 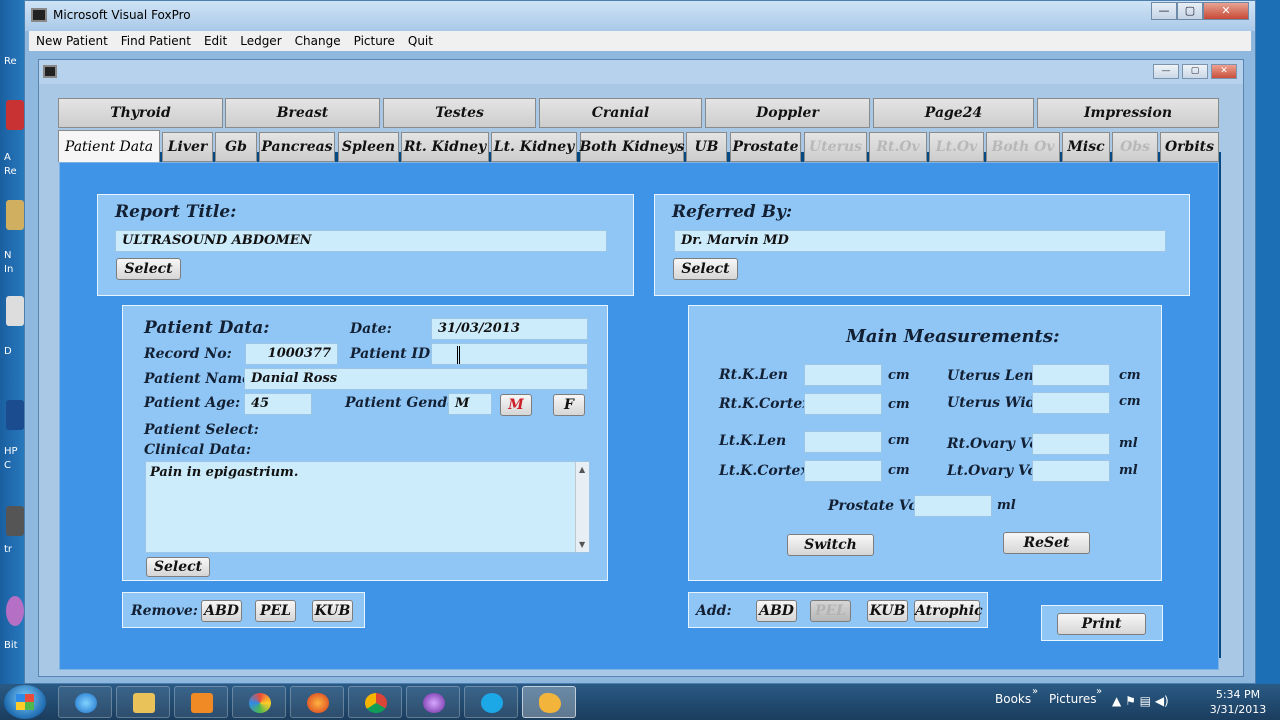 What do you see at coordinates (509, 329) in the screenshot?
I see `date-field: 31/03/2013` at bounding box center [509, 329].